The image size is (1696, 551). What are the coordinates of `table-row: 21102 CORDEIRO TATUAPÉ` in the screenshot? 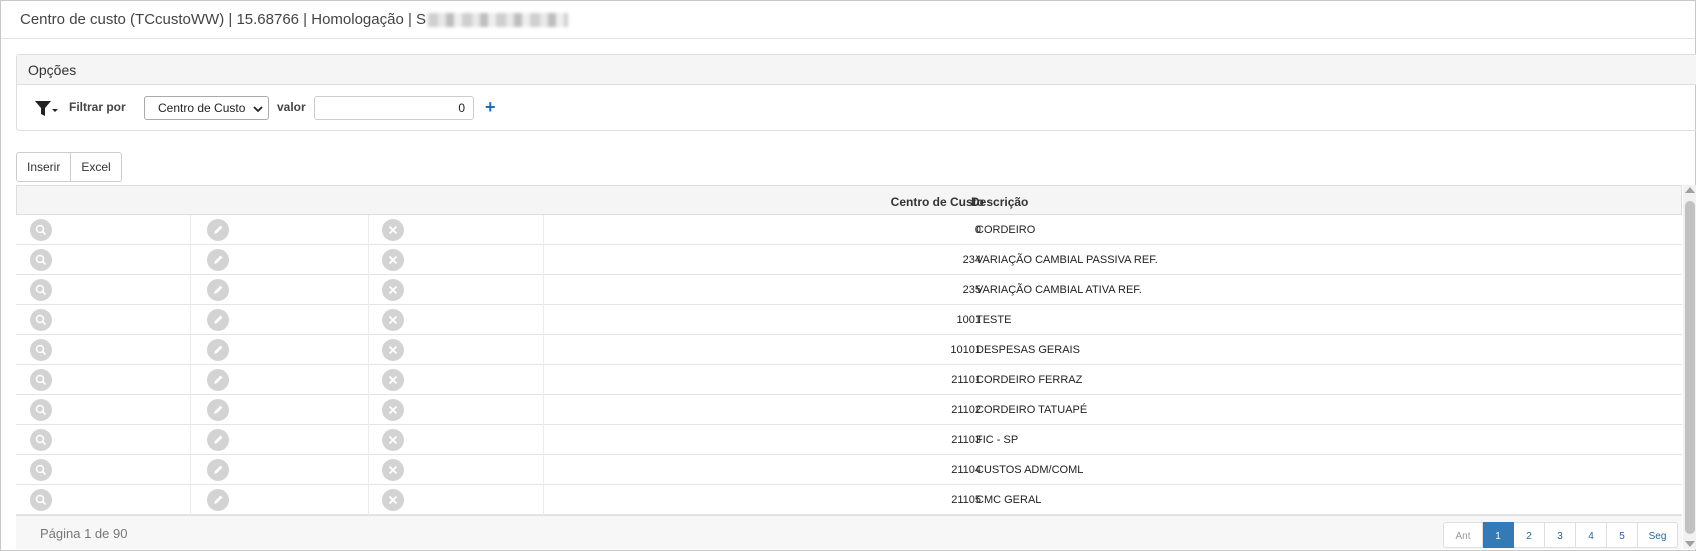 It's located at (849, 410).